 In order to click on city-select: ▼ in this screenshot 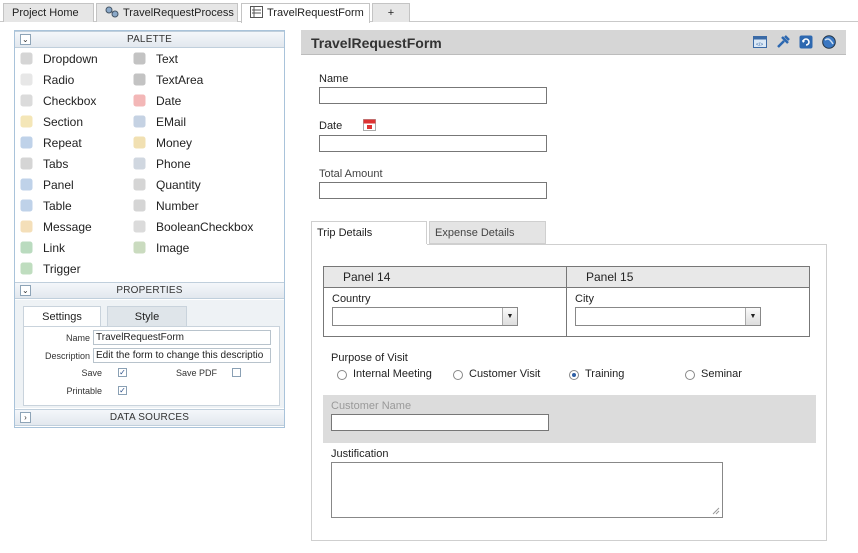, I will do `click(668, 316)`.